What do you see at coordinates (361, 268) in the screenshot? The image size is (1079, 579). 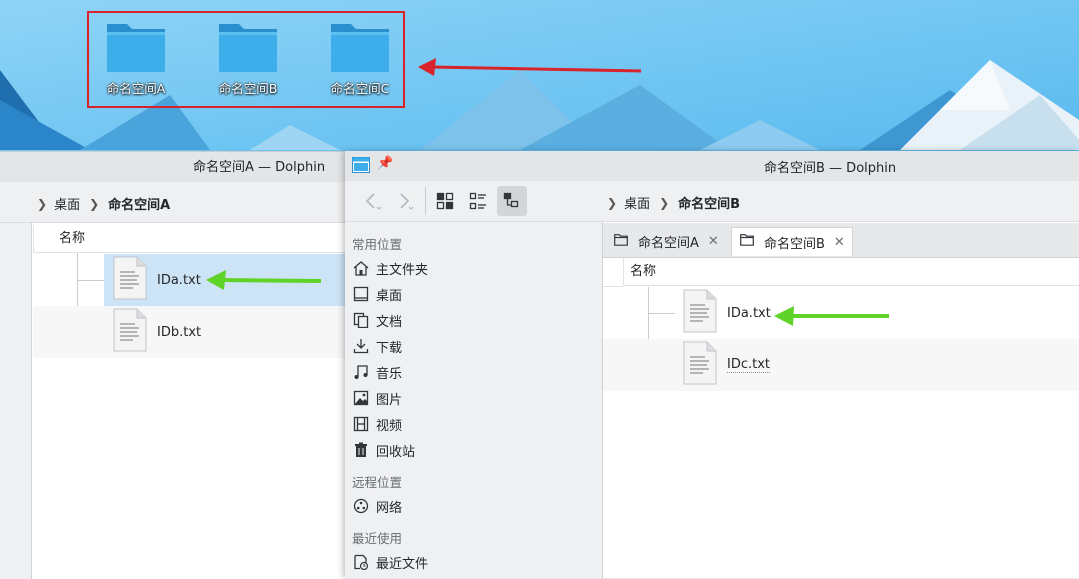 I see `home-icon` at bounding box center [361, 268].